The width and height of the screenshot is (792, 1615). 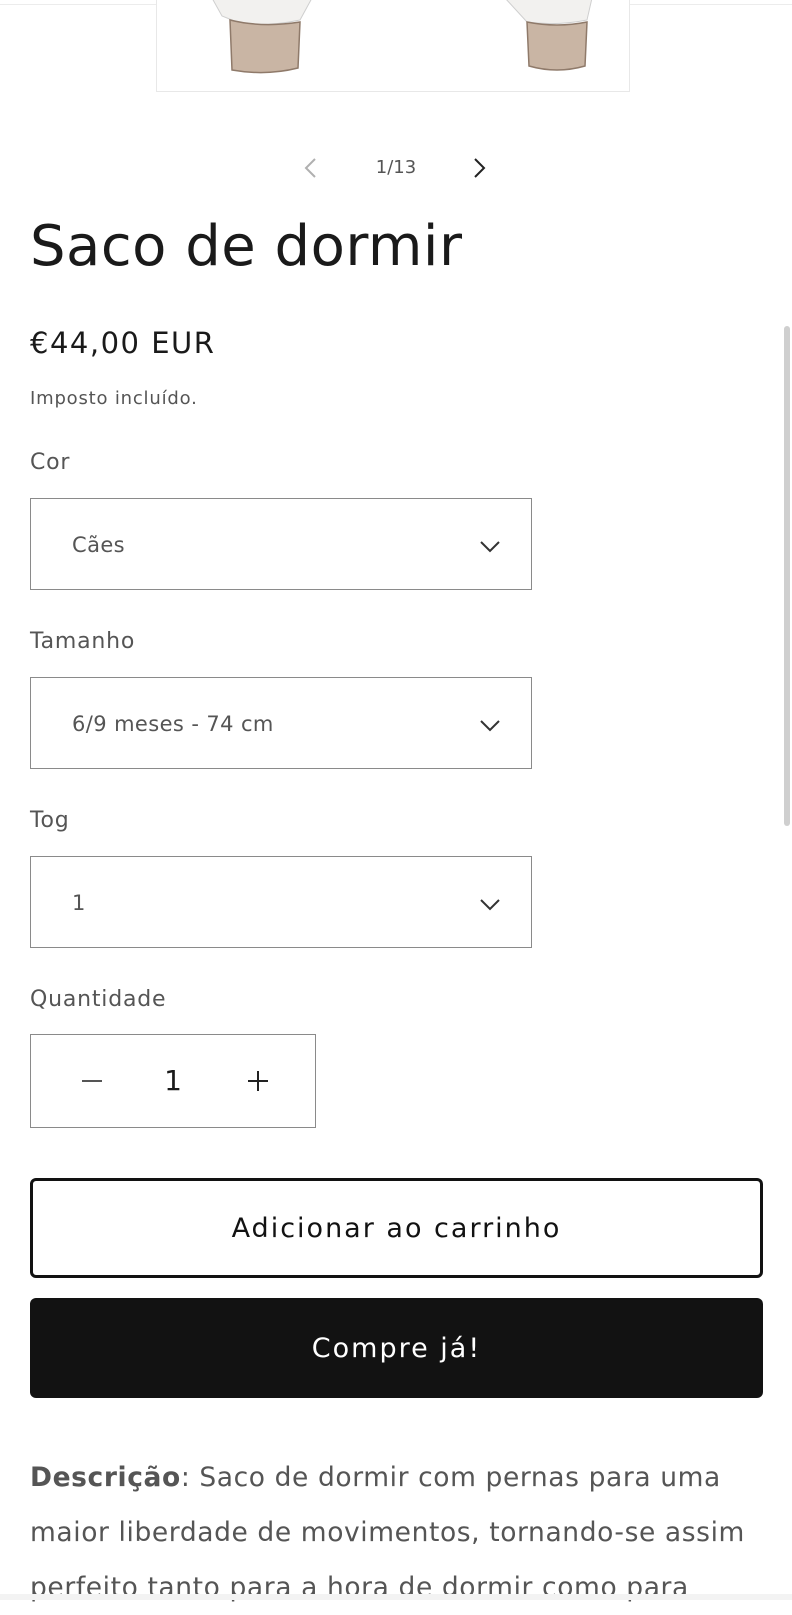 What do you see at coordinates (98, 545) in the screenshot?
I see `color-select-value: Cães` at bounding box center [98, 545].